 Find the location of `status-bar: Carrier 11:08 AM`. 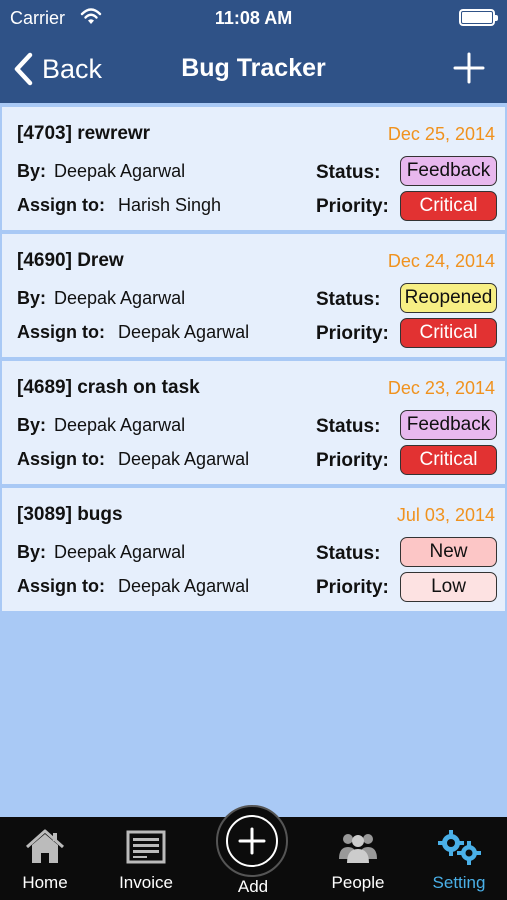

status-bar: Carrier 11:08 AM is located at coordinates (253, 18).